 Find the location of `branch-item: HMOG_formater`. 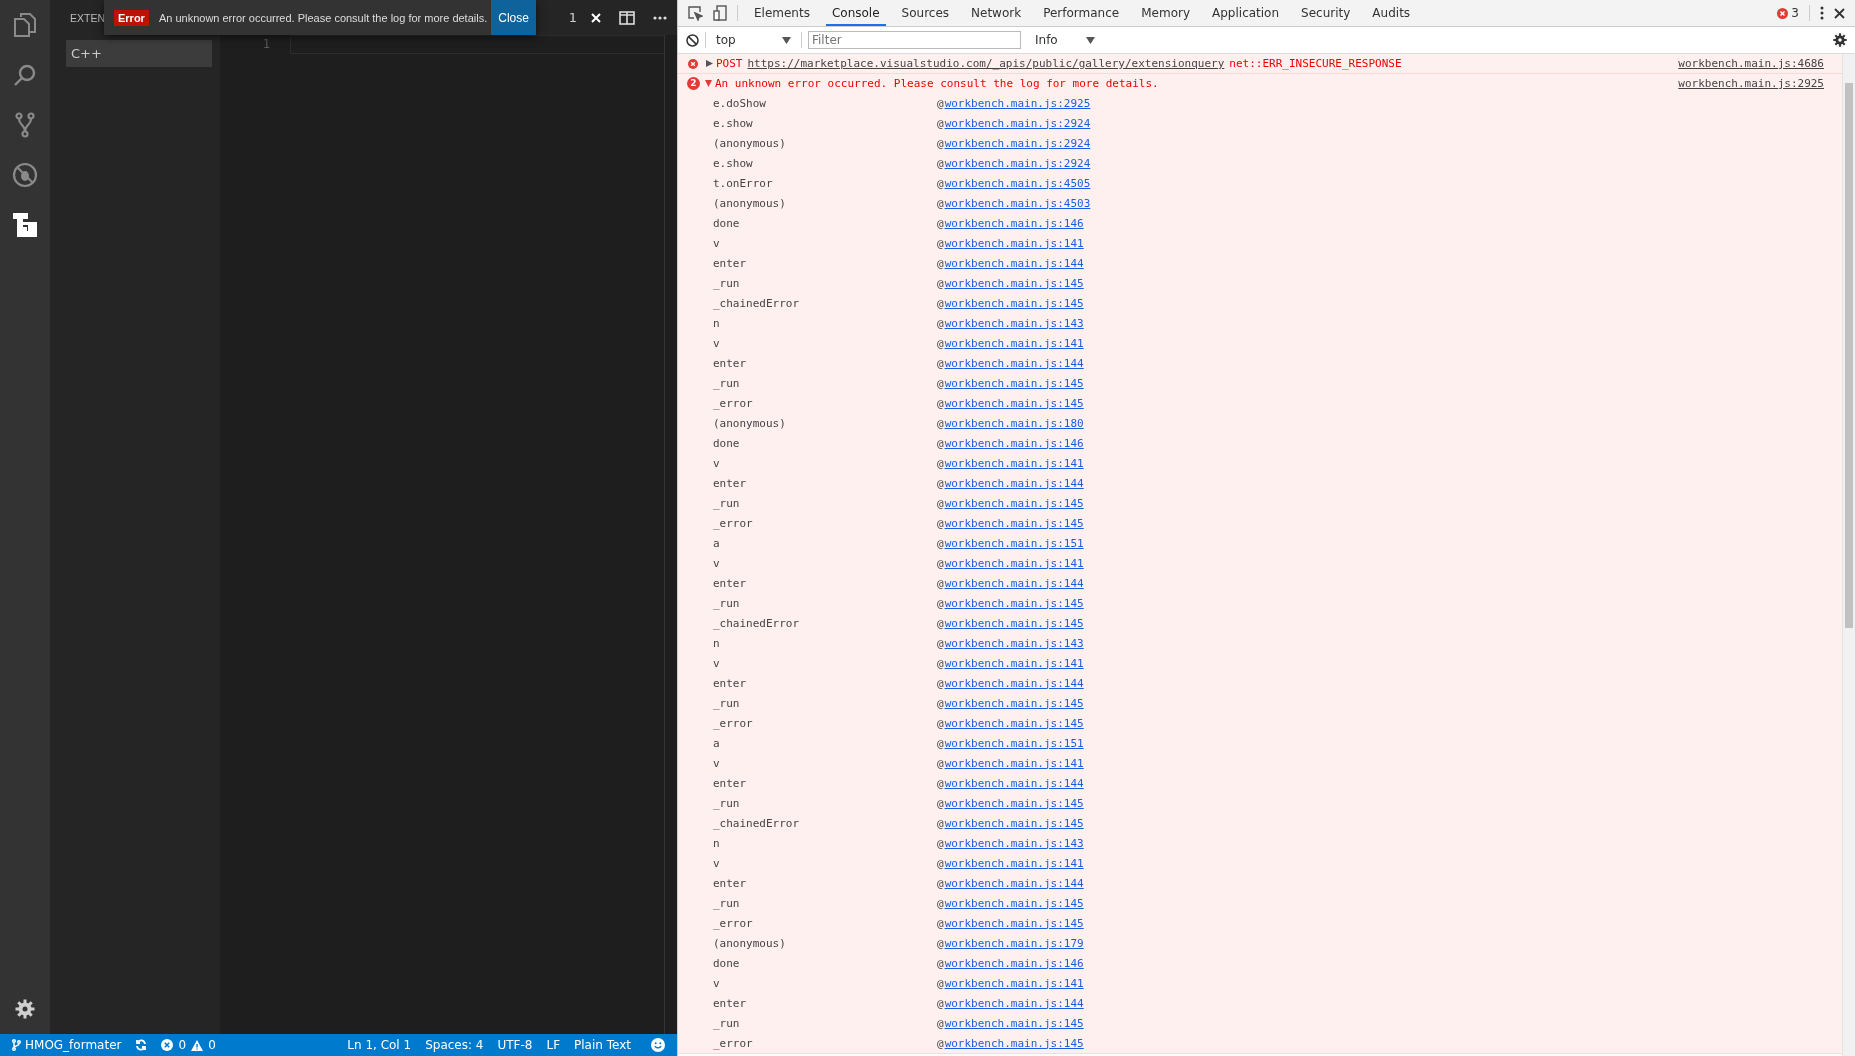

branch-item: HMOG_formater is located at coordinates (67, 1045).